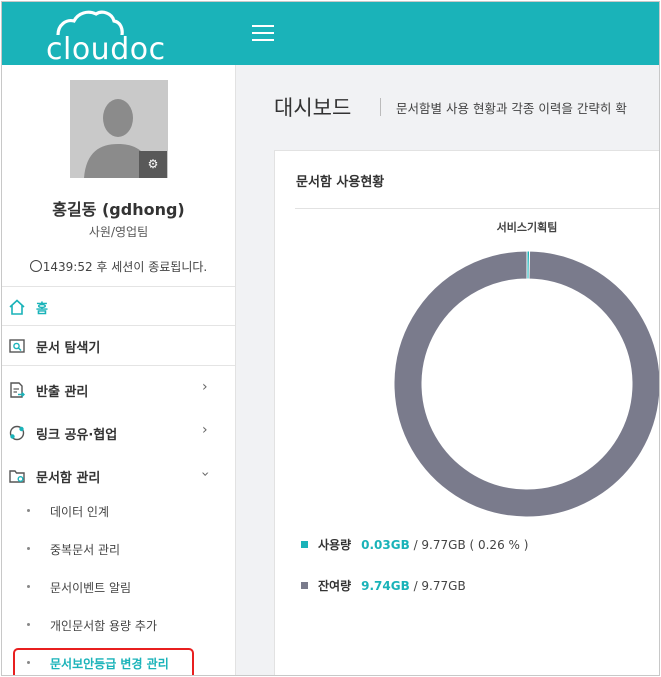 The height and width of the screenshot is (677, 661). What do you see at coordinates (118, 390) in the screenshot?
I see `nav-export: 반출 관리 ›` at bounding box center [118, 390].